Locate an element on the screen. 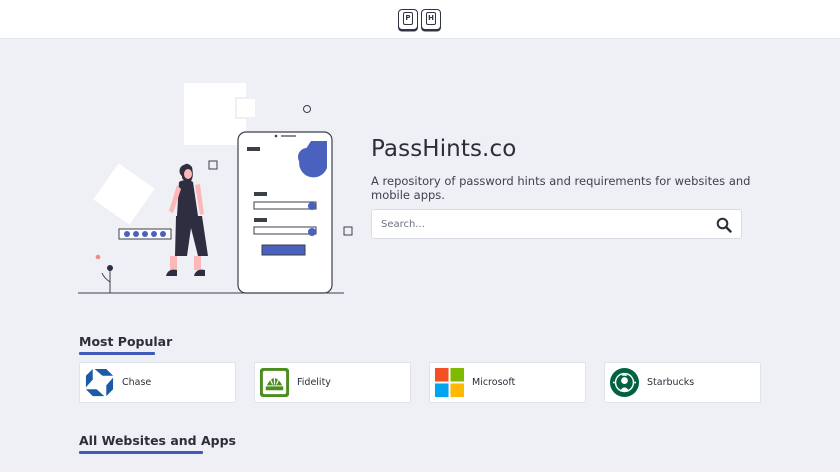  chase-logo-icon is located at coordinates (99, 382).